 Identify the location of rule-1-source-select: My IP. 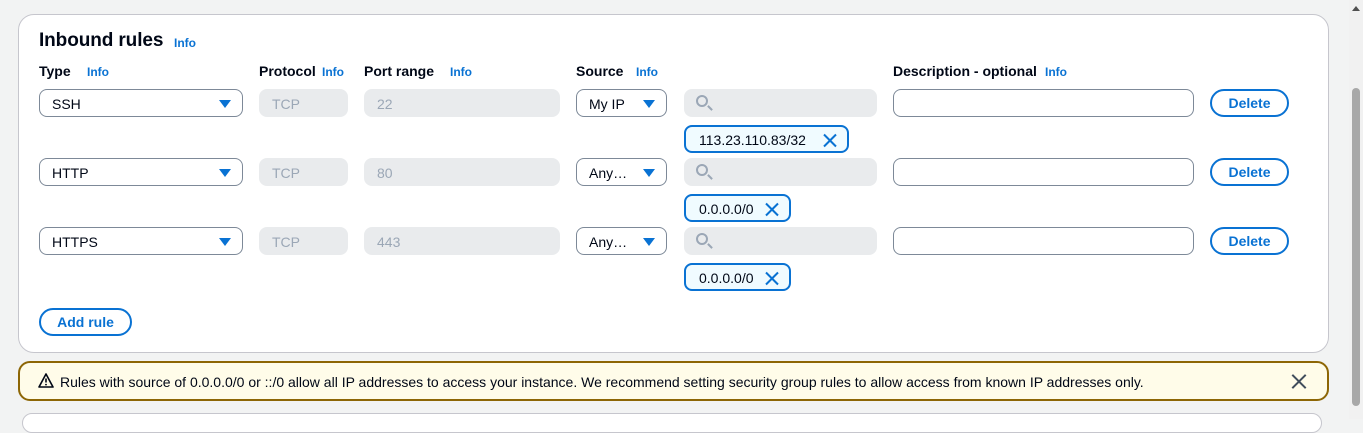
(621, 103).